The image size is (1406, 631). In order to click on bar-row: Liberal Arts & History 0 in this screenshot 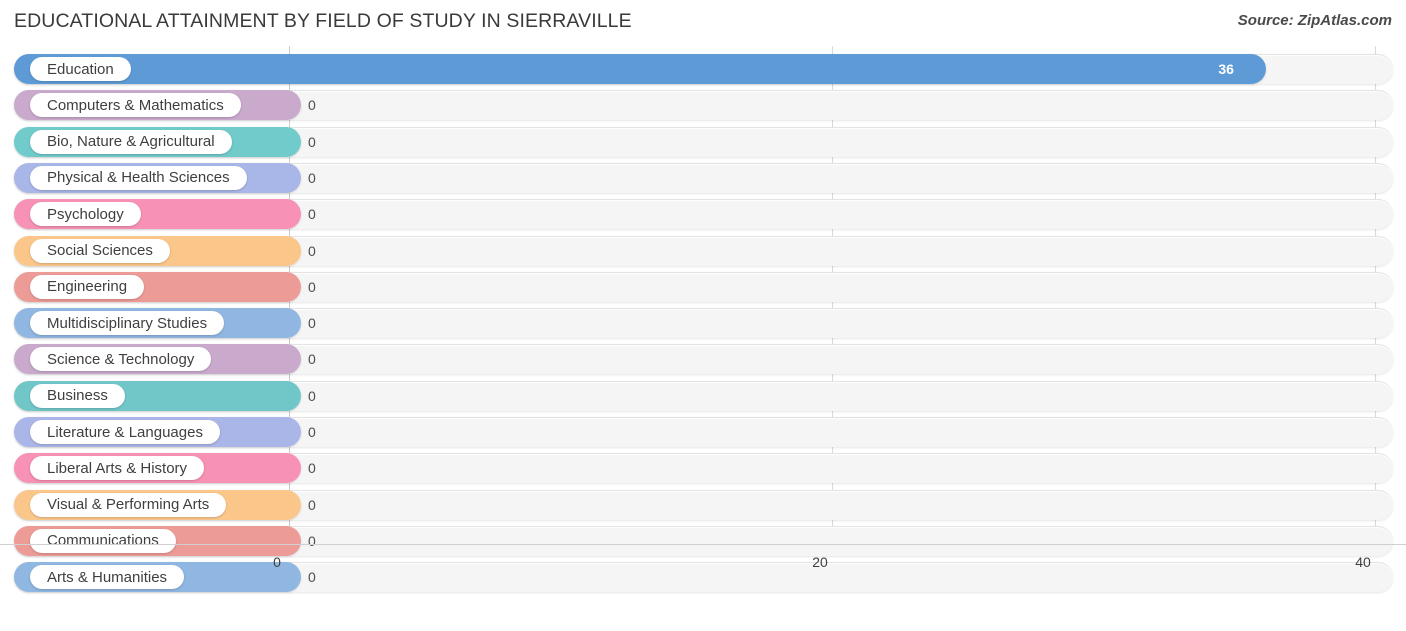, I will do `click(703, 468)`.